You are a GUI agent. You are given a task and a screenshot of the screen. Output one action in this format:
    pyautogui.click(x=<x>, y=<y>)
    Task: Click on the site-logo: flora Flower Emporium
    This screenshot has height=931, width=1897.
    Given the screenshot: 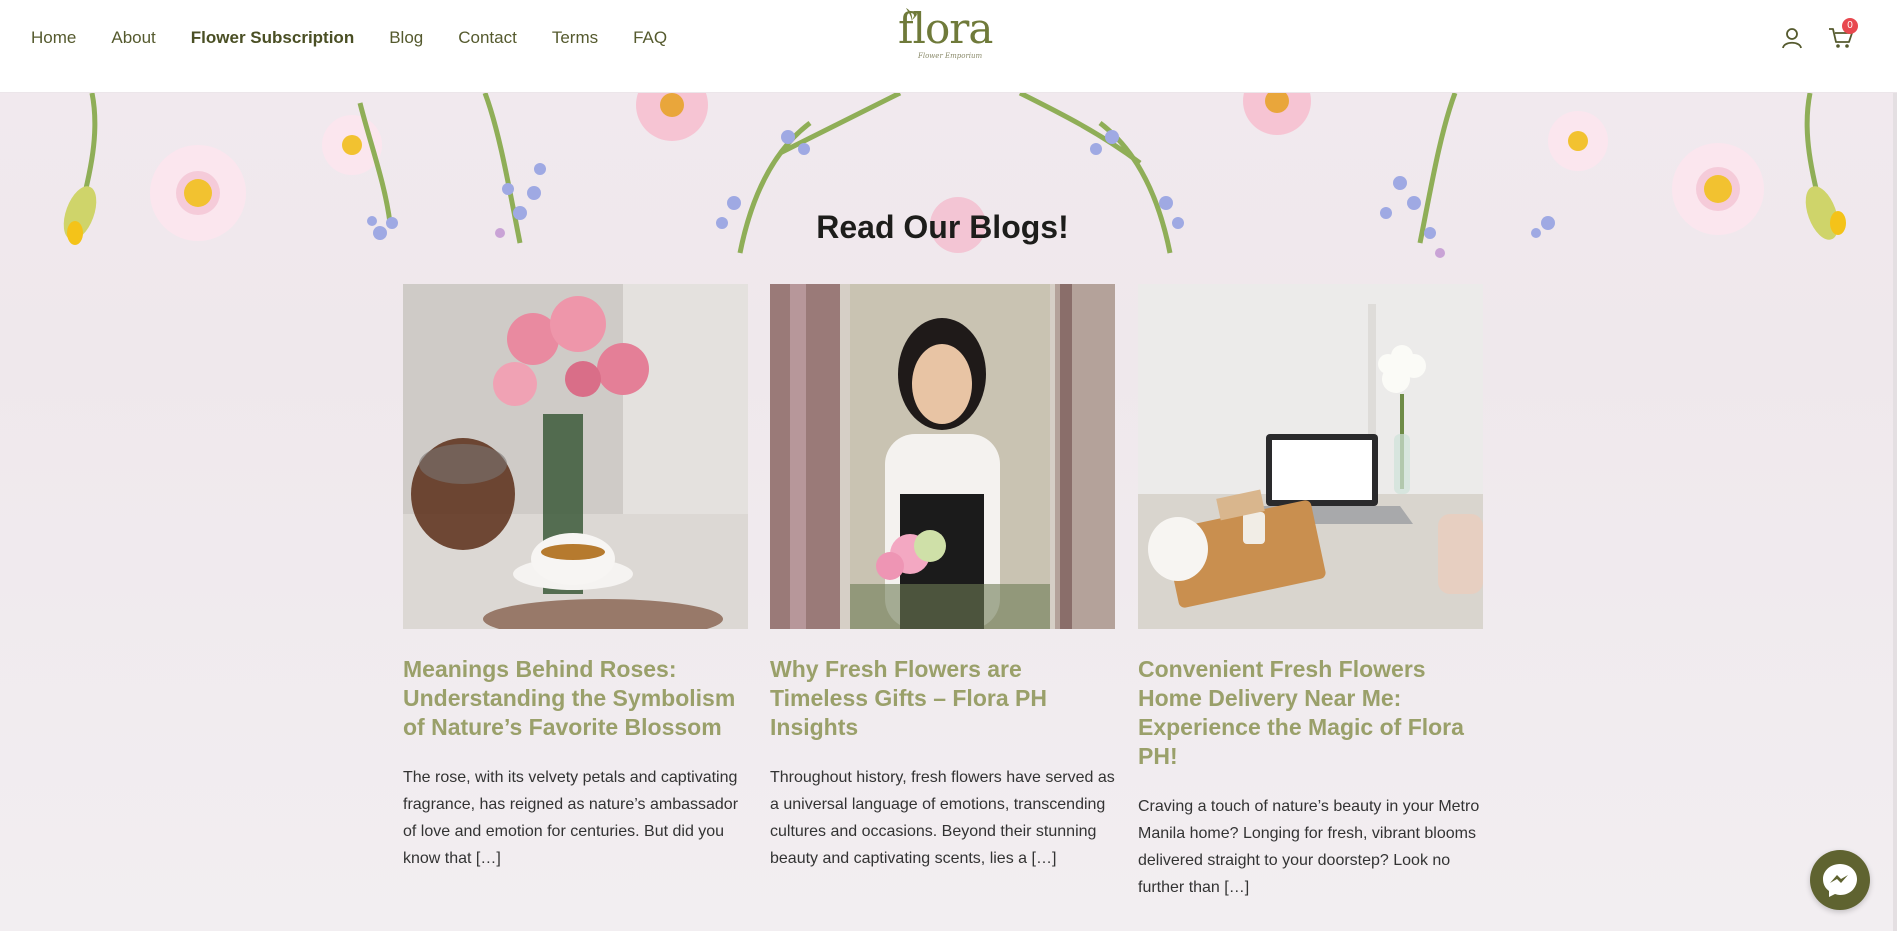 What is the action you would take?
    pyautogui.click(x=945, y=38)
    